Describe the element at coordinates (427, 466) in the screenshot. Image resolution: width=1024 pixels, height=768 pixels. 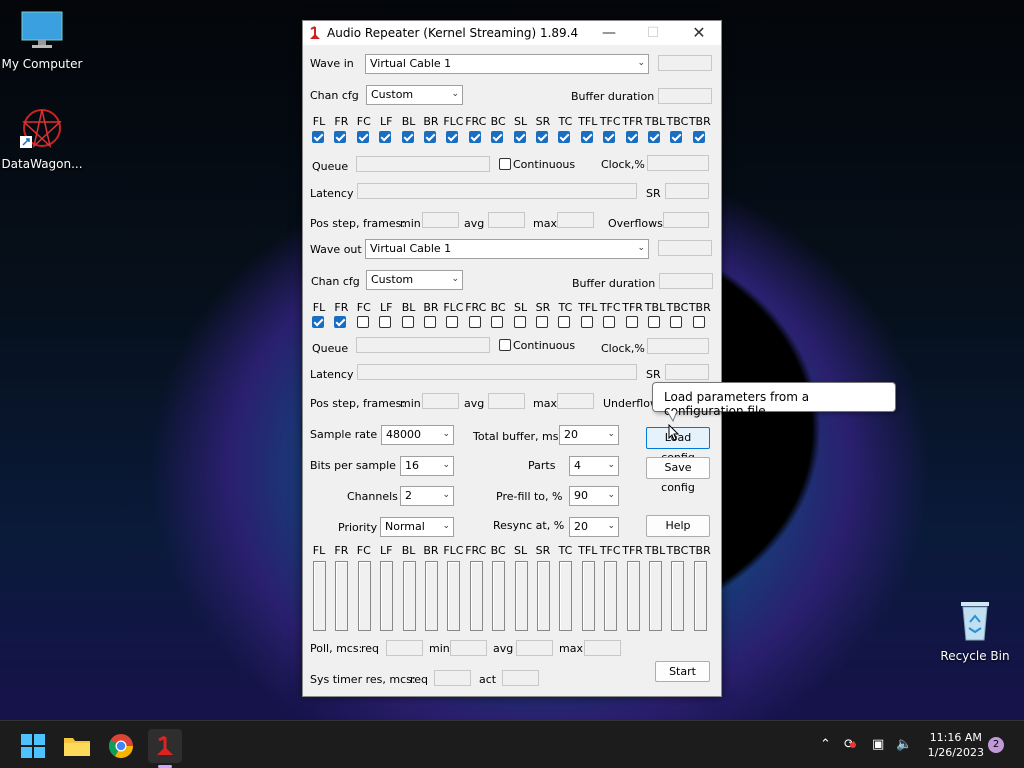
I see `bits-per-sample-select: 16 ⌄` at that location.